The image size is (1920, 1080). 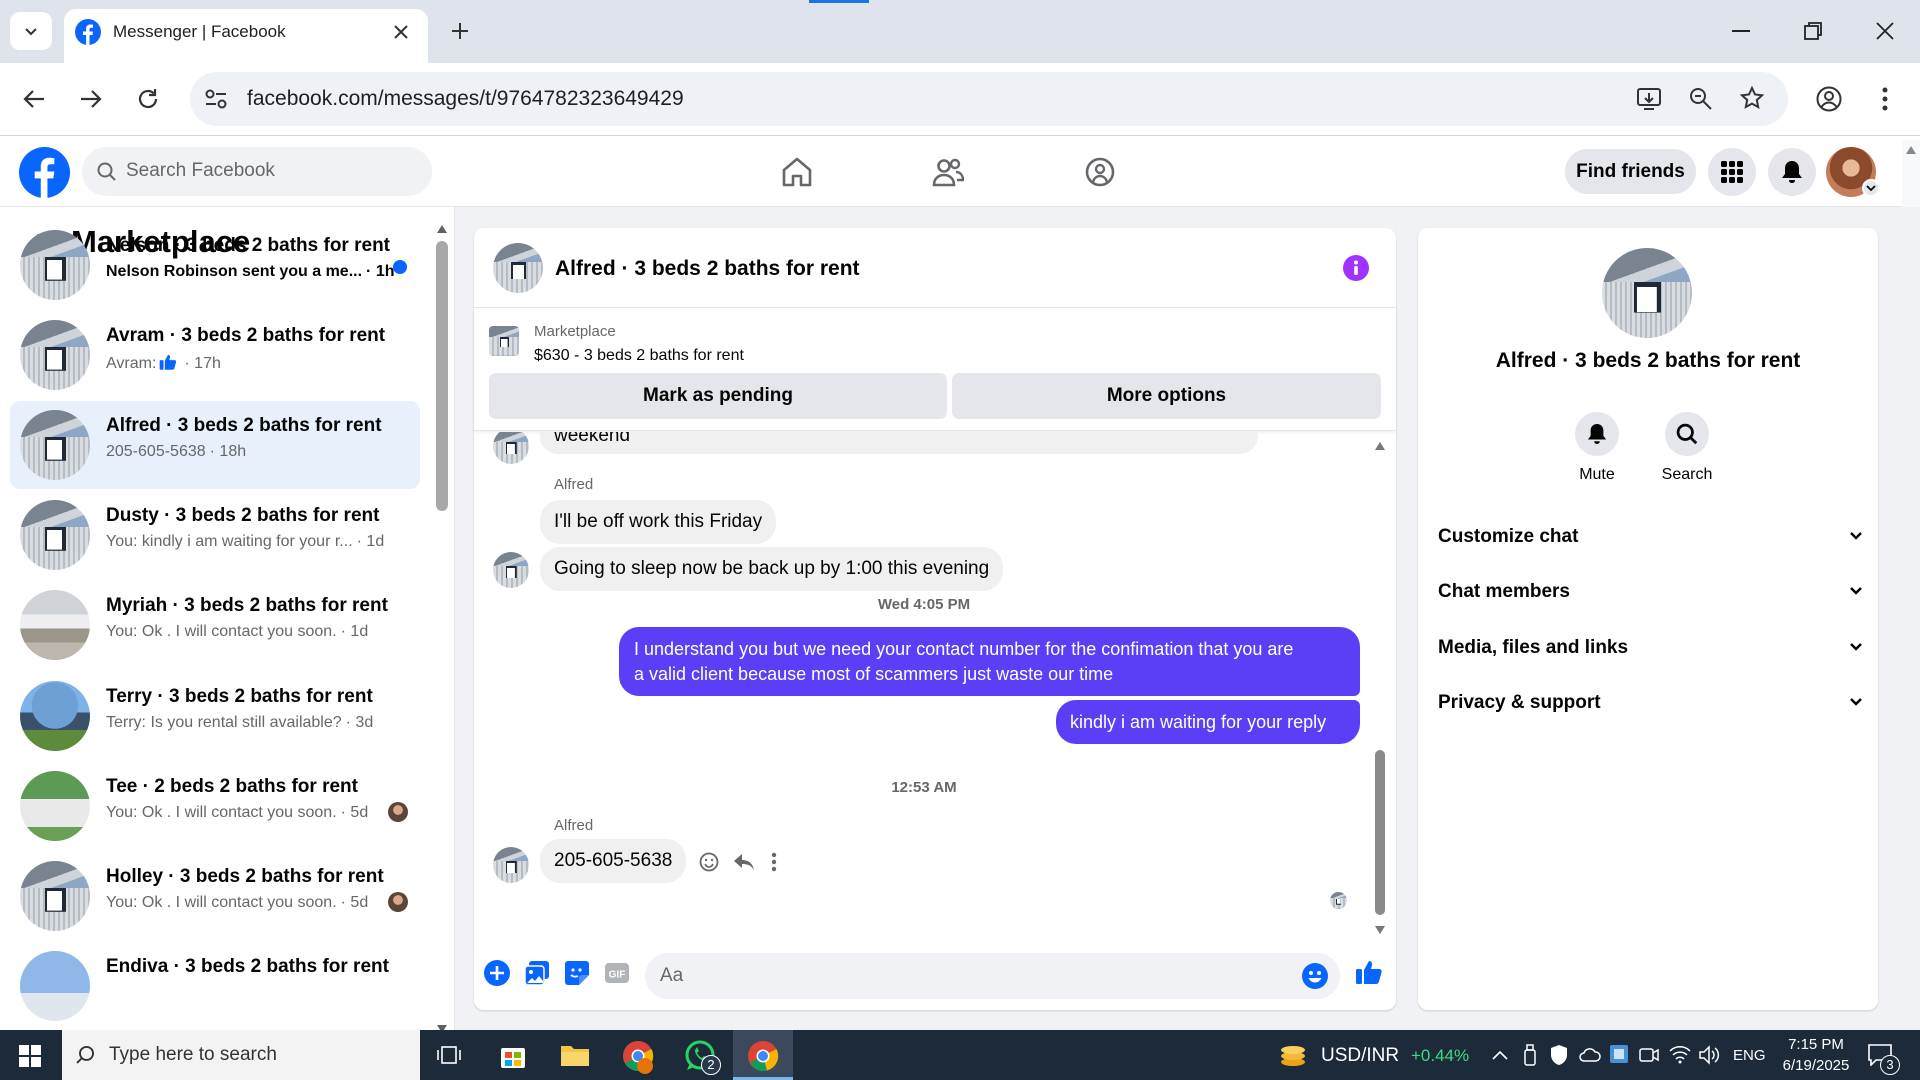 I want to click on friends-icon, so click(x=948, y=172).